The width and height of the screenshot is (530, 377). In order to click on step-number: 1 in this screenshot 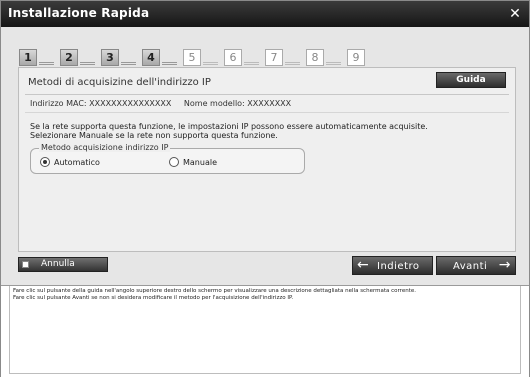, I will do `click(28, 57)`.